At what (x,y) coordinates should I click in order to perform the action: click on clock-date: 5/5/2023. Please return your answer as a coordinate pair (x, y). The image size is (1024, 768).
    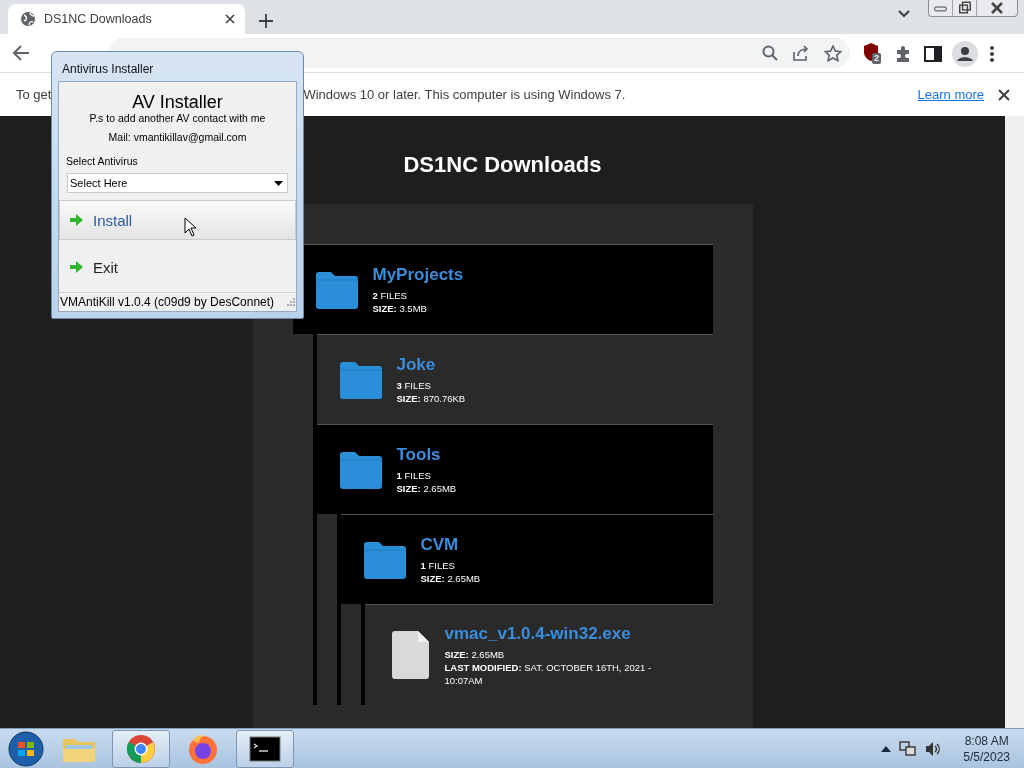
    Looking at the image, I should click on (986, 756).